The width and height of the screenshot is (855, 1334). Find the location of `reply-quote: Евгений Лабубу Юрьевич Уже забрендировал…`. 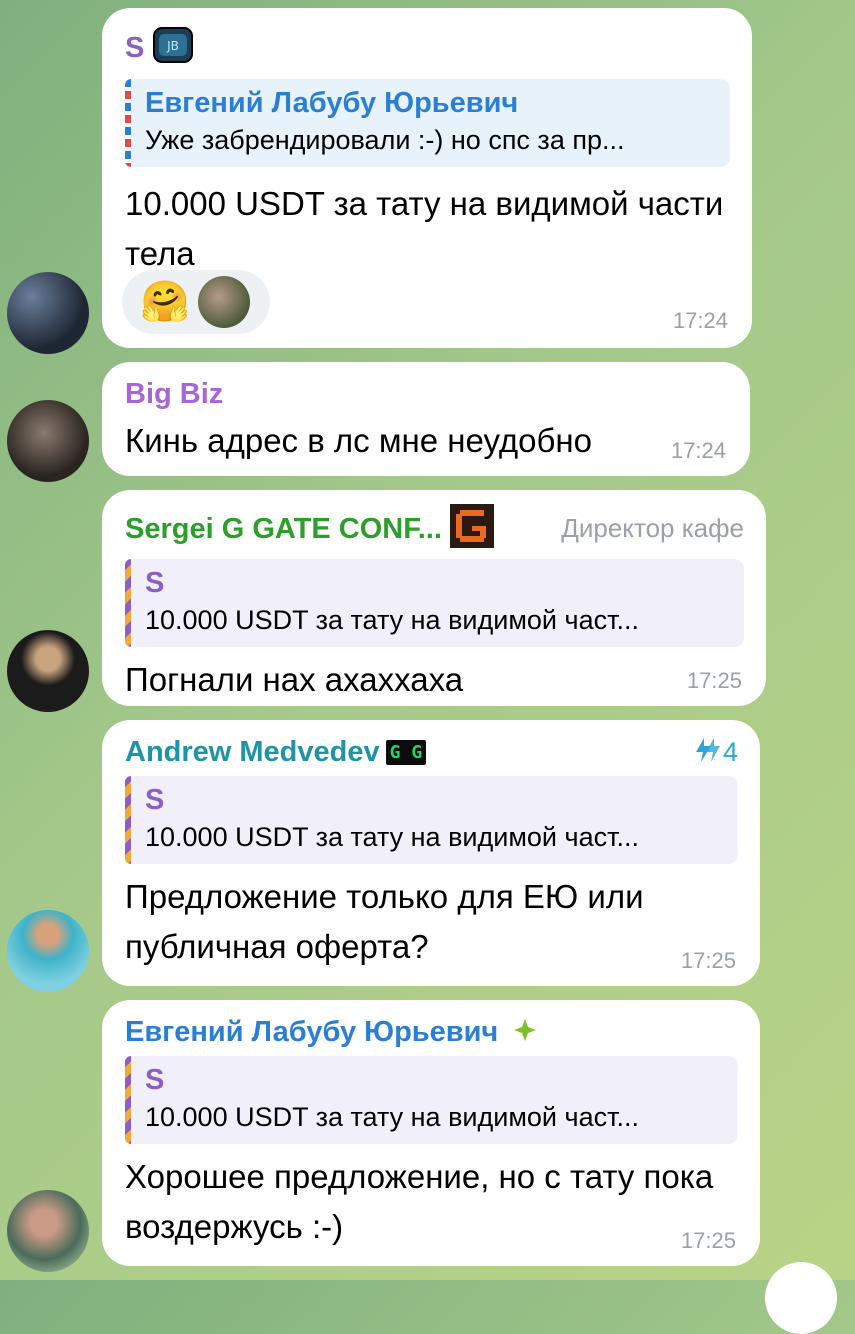

reply-quote: Евгений Лабубу Юрьевич Уже забрендировал… is located at coordinates (427, 123).